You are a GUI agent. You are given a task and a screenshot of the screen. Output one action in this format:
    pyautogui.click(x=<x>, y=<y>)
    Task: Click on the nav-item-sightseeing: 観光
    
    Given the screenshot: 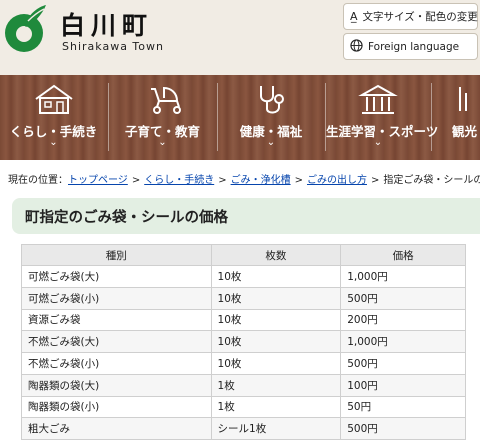 What is the action you would take?
    pyautogui.click(x=456, y=117)
    